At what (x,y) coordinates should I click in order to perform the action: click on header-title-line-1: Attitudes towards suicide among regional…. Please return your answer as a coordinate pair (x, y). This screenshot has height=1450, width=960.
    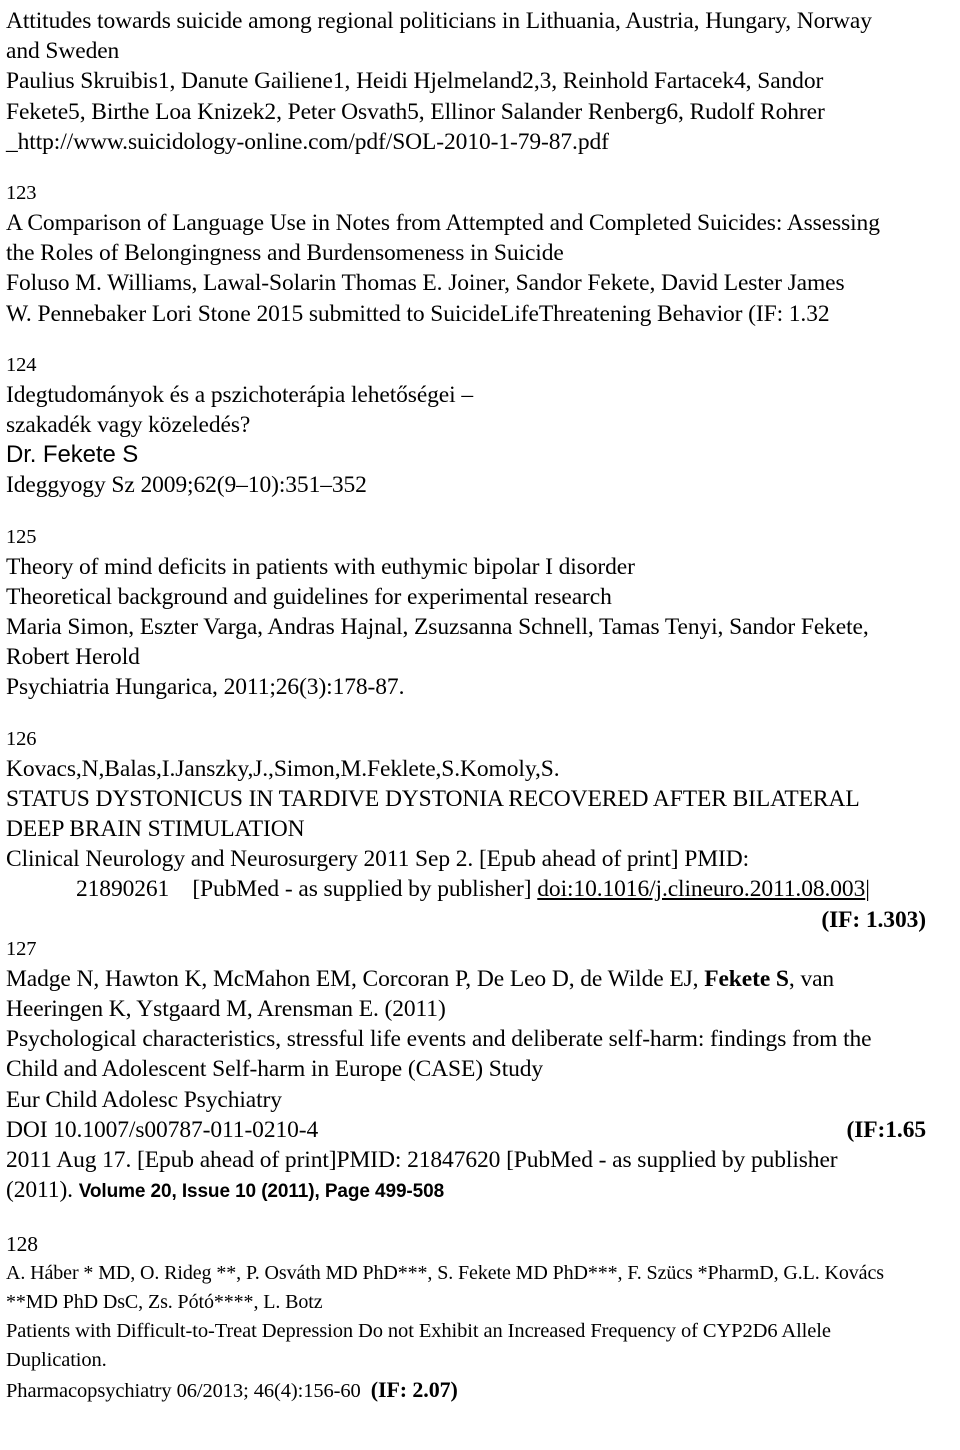
    Looking at the image, I should click on (439, 21).